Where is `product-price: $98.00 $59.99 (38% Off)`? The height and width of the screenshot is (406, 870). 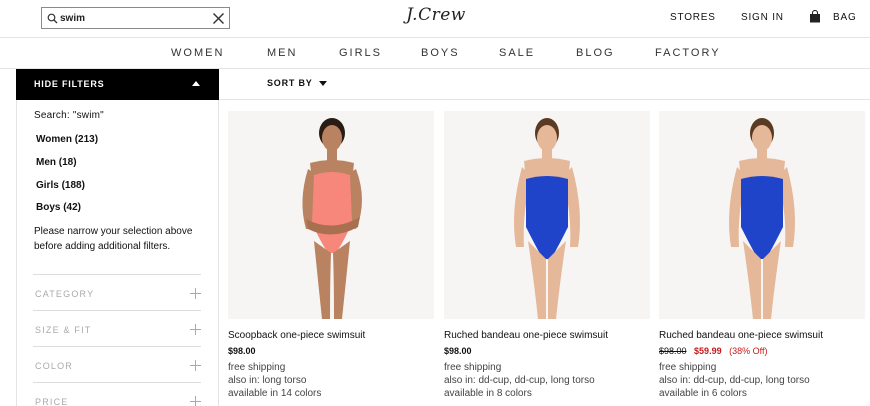 product-price: $98.00 $59.99 (38% Off) is located at coordinates (713, 351).